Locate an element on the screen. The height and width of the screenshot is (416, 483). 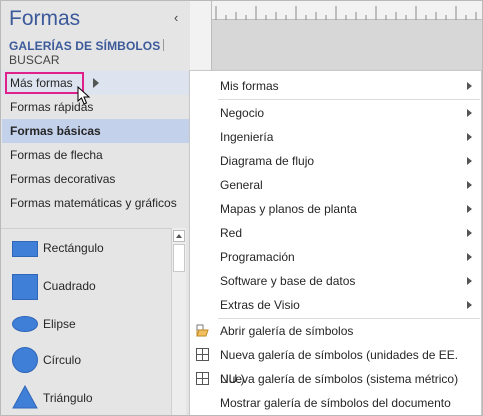
menu-item-visio-extras: Extras de Visio is located at coordinates (335, 305).